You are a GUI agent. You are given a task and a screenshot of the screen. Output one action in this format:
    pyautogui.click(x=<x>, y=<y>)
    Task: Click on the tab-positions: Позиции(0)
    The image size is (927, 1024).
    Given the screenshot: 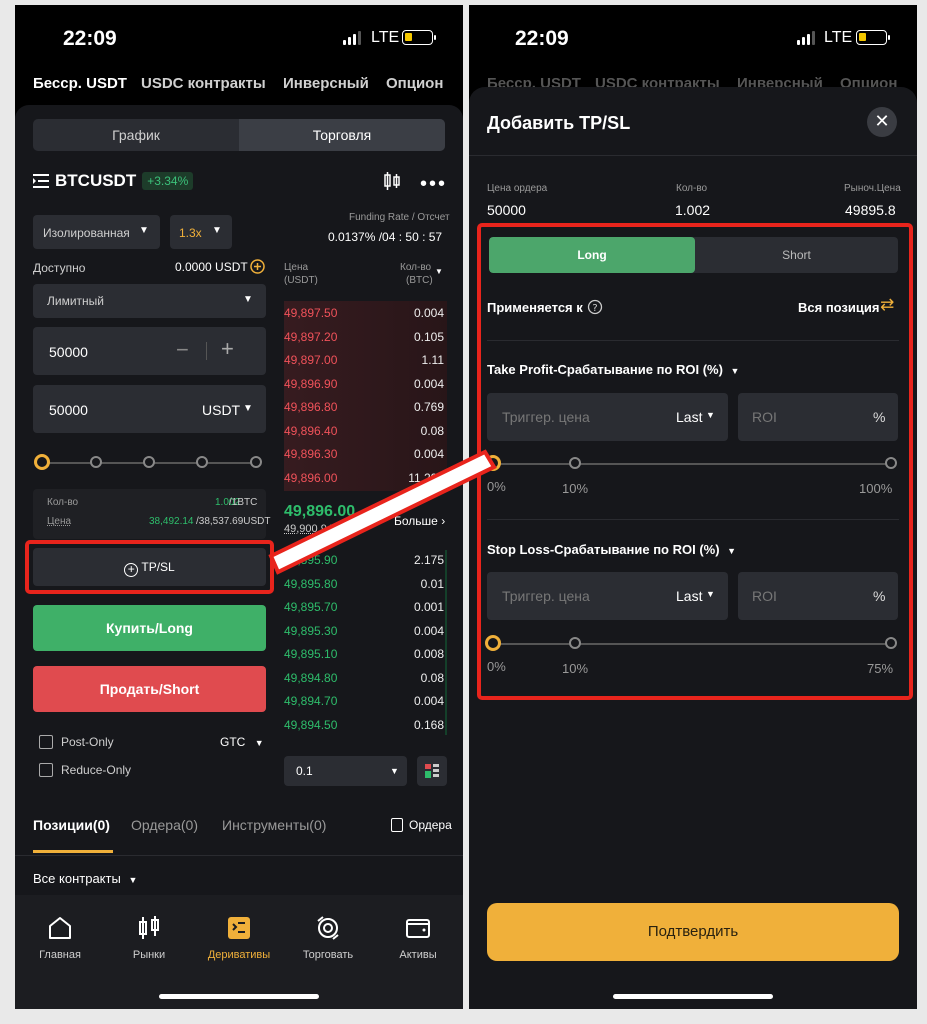 What is the action you would take?
    pyautogui.click(x=71, y=825)
    